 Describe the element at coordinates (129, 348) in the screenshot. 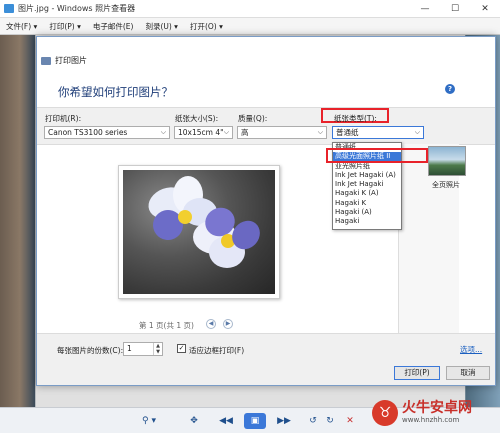

I see `copies-value: 1` at that location.